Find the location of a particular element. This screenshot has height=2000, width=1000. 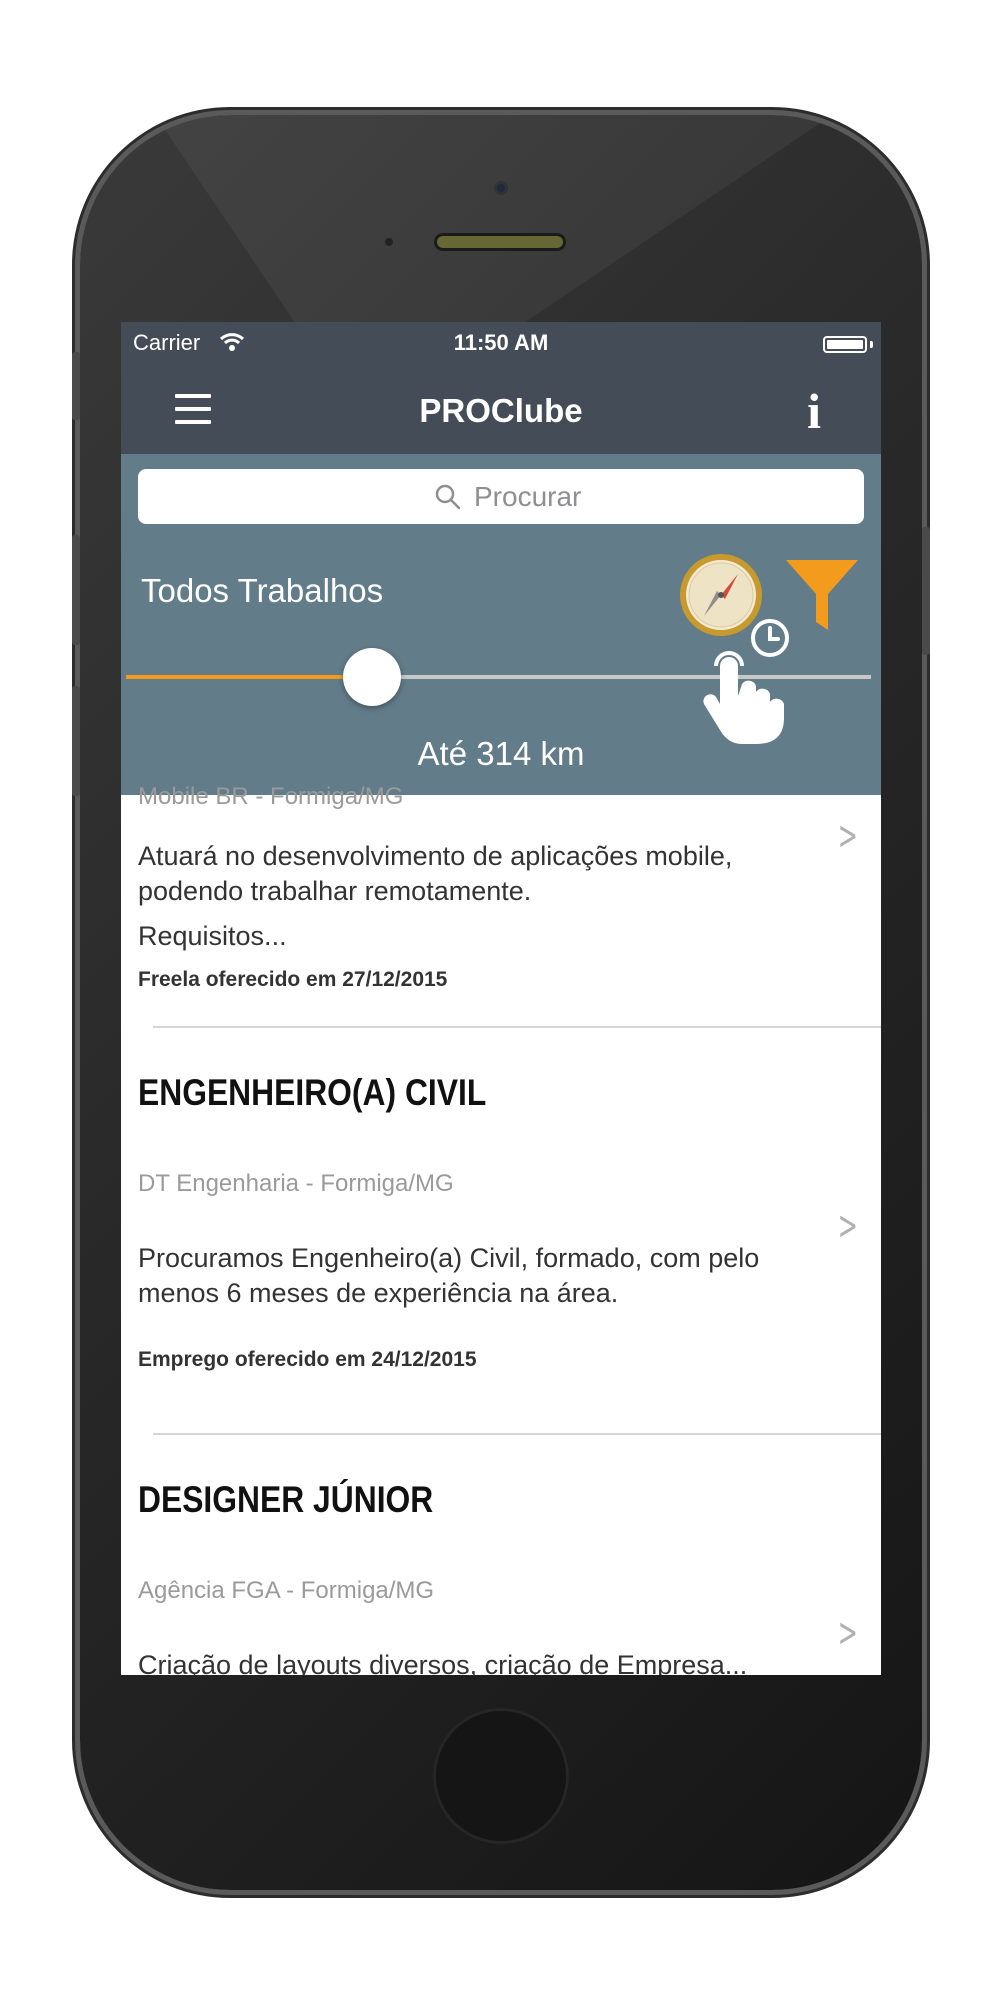

job-offered-date: Emprego oferecido em 24/12/2015 is located at coordinates (307, 1359).